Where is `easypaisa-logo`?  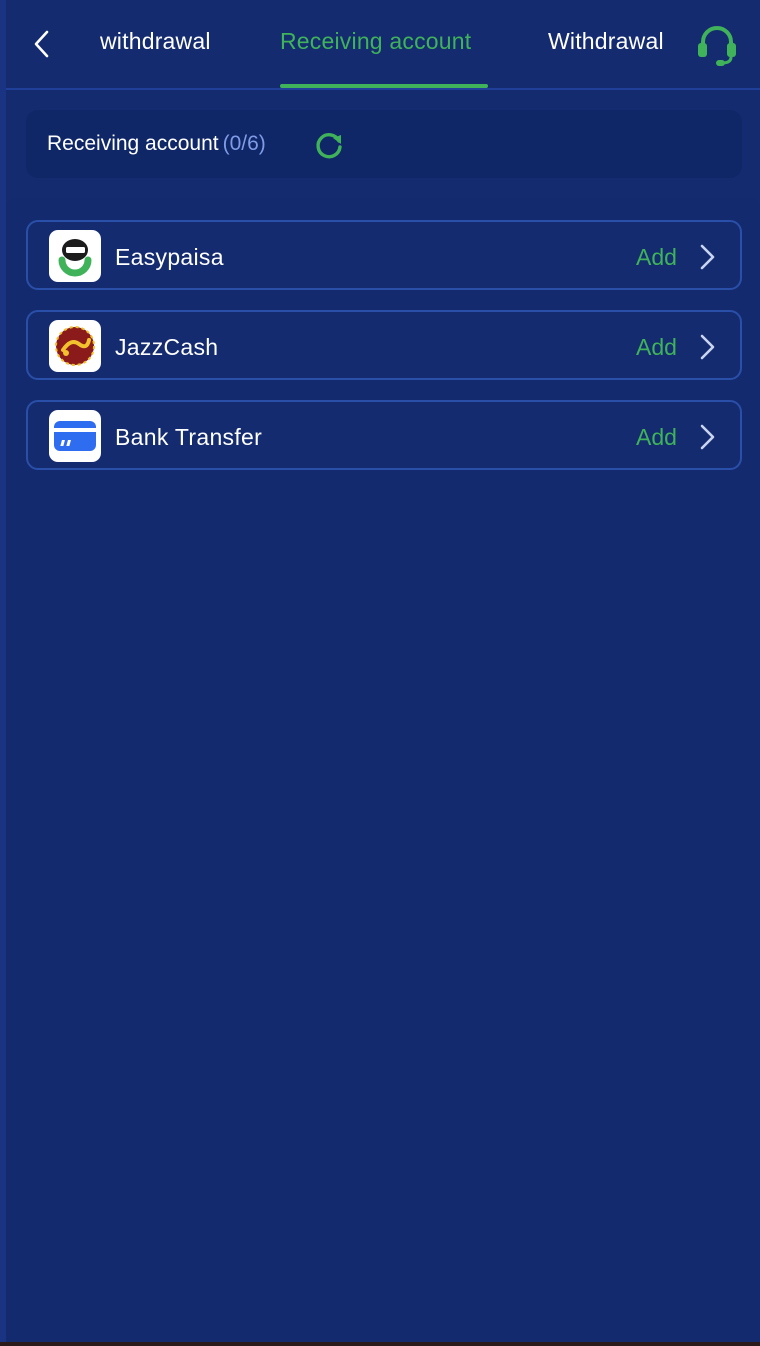 easypaisa-logo is located at coordinates (75, 256).